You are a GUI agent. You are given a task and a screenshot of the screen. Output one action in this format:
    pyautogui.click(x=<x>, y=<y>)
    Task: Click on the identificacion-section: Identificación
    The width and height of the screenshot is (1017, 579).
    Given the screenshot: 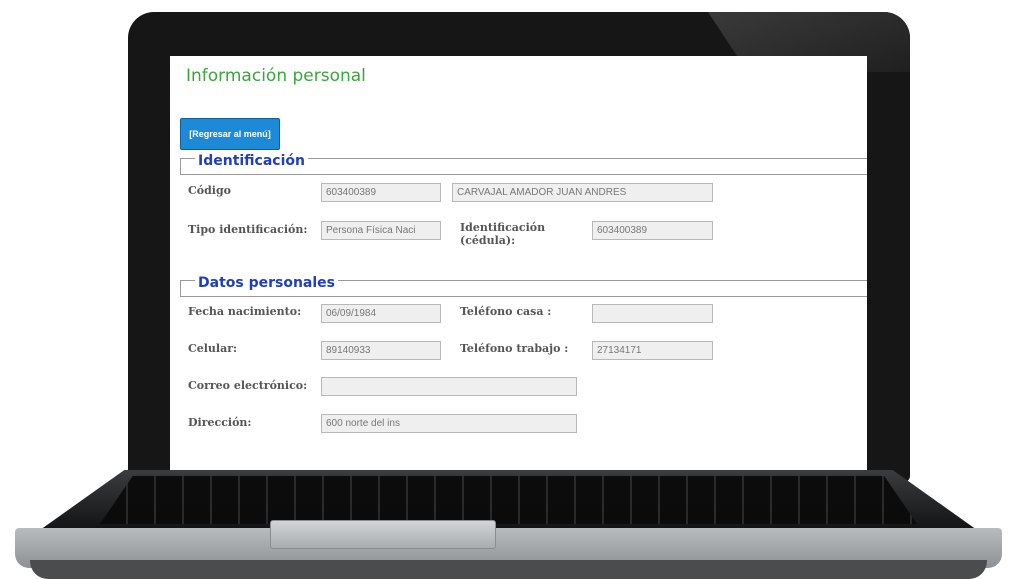 What is the action you would take?
    pyautogui.click(x=523, y=163)
    